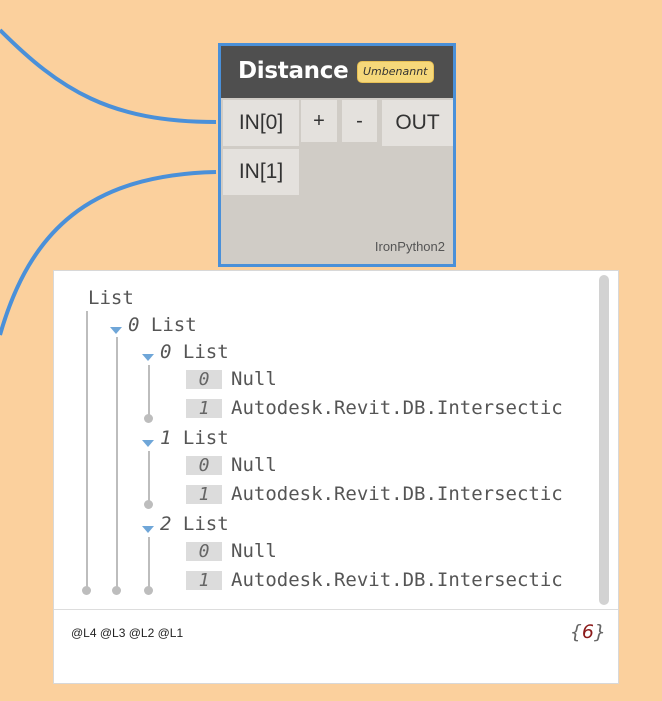 This screenshot has width=662, height=701. I want to click on preview-divider, so click(336, 609).